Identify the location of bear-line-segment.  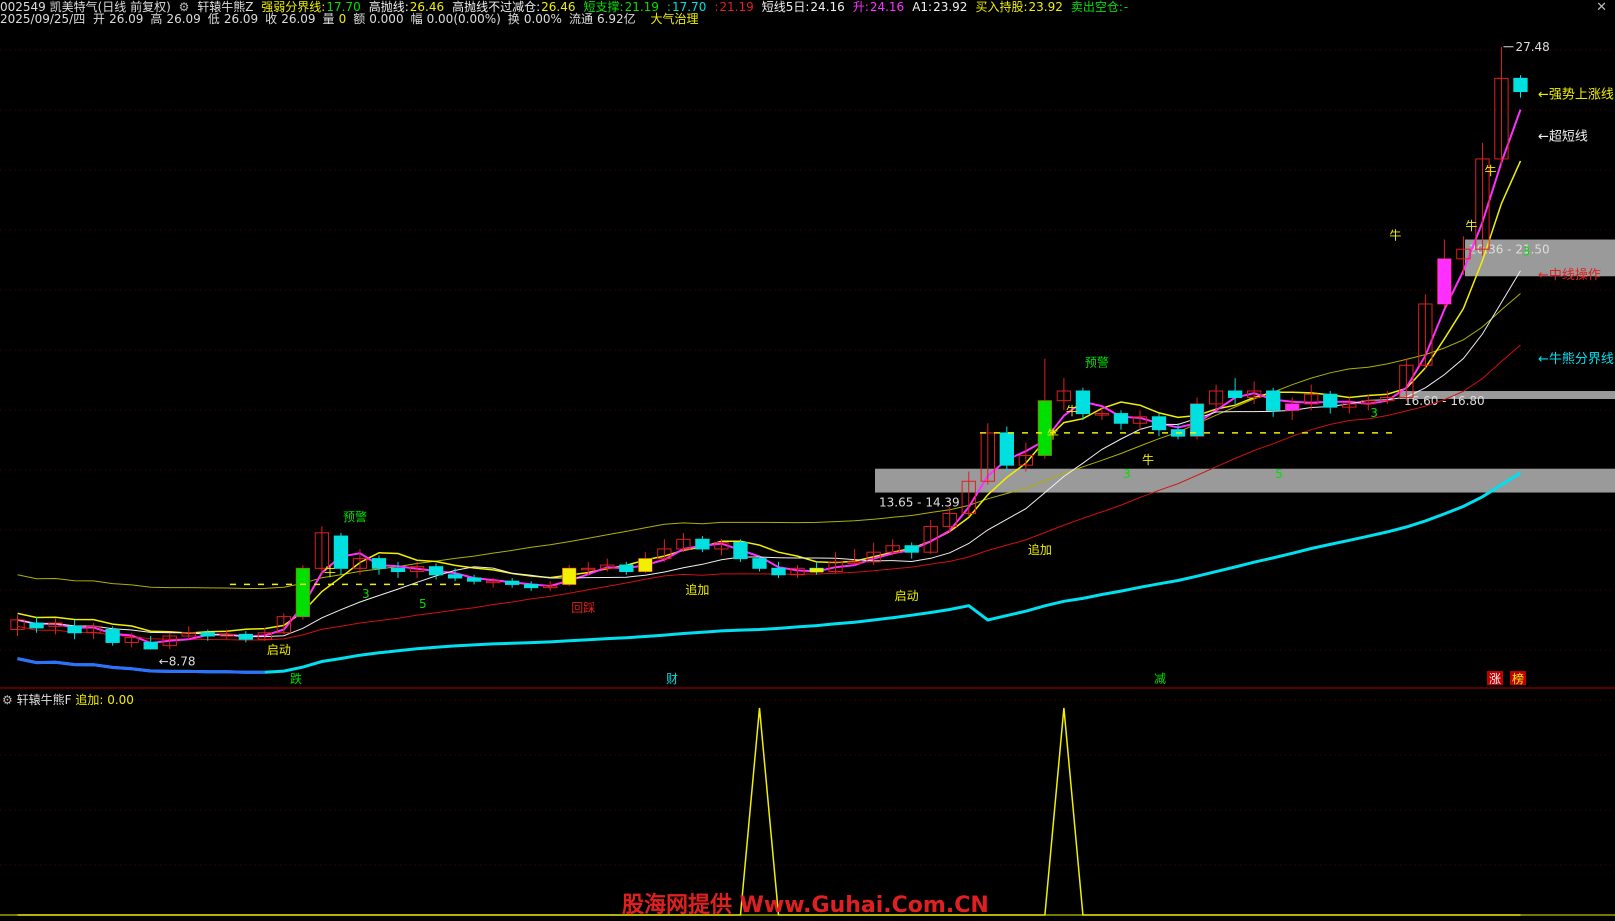
(141, 665).